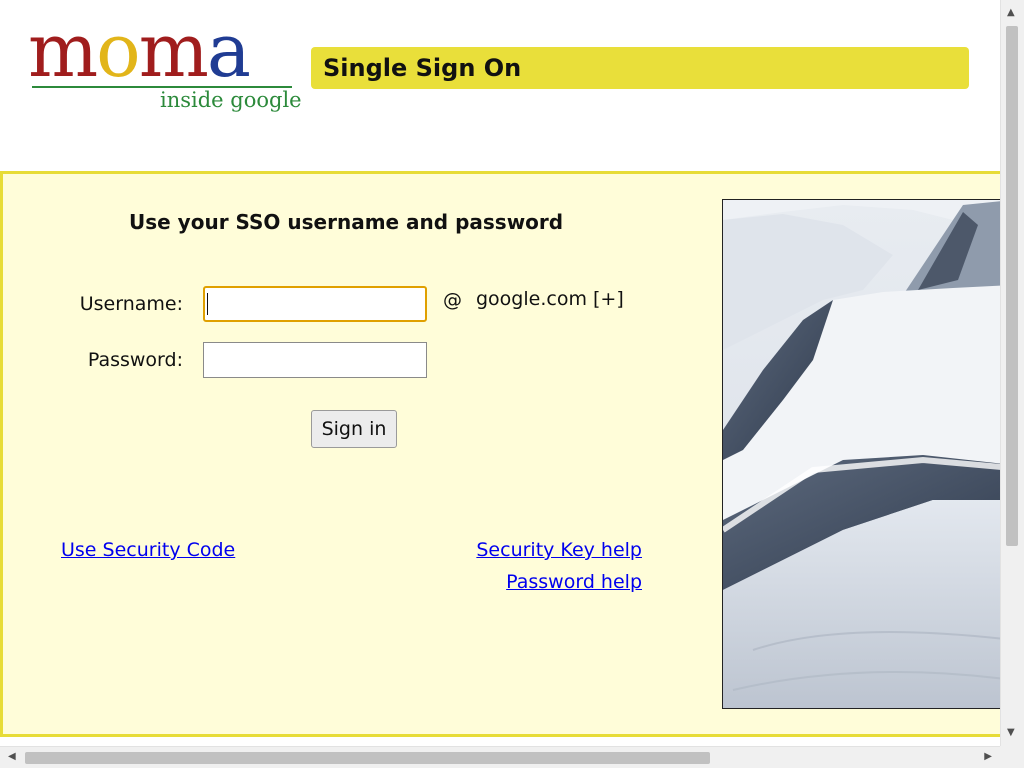  Describe the element at coordinates (452, 300) in the screenshot. I see `at-sign: @` at that location.